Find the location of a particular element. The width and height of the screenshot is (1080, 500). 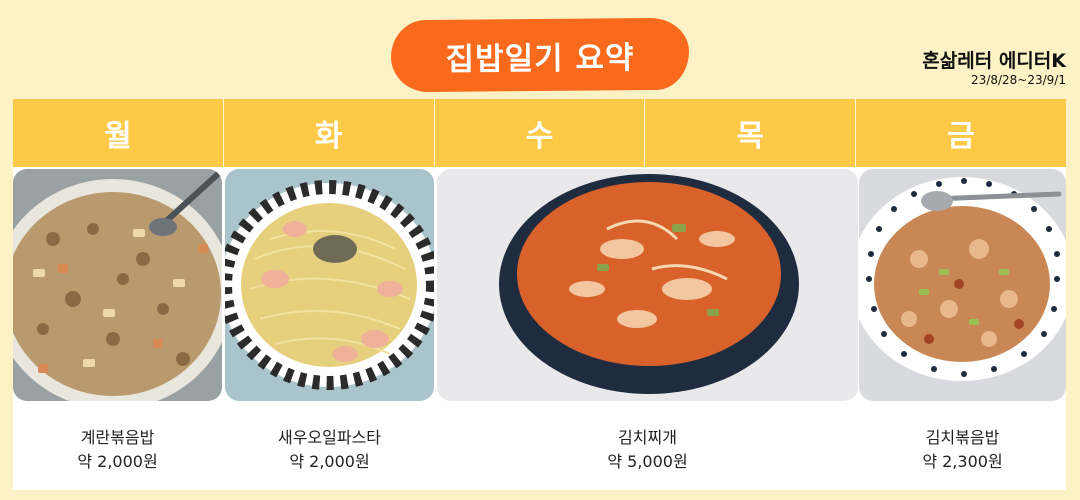

editor-info: 혼삶레터 에디터K 23/8/28~23/9/1 is located at coordinates (994, 69).